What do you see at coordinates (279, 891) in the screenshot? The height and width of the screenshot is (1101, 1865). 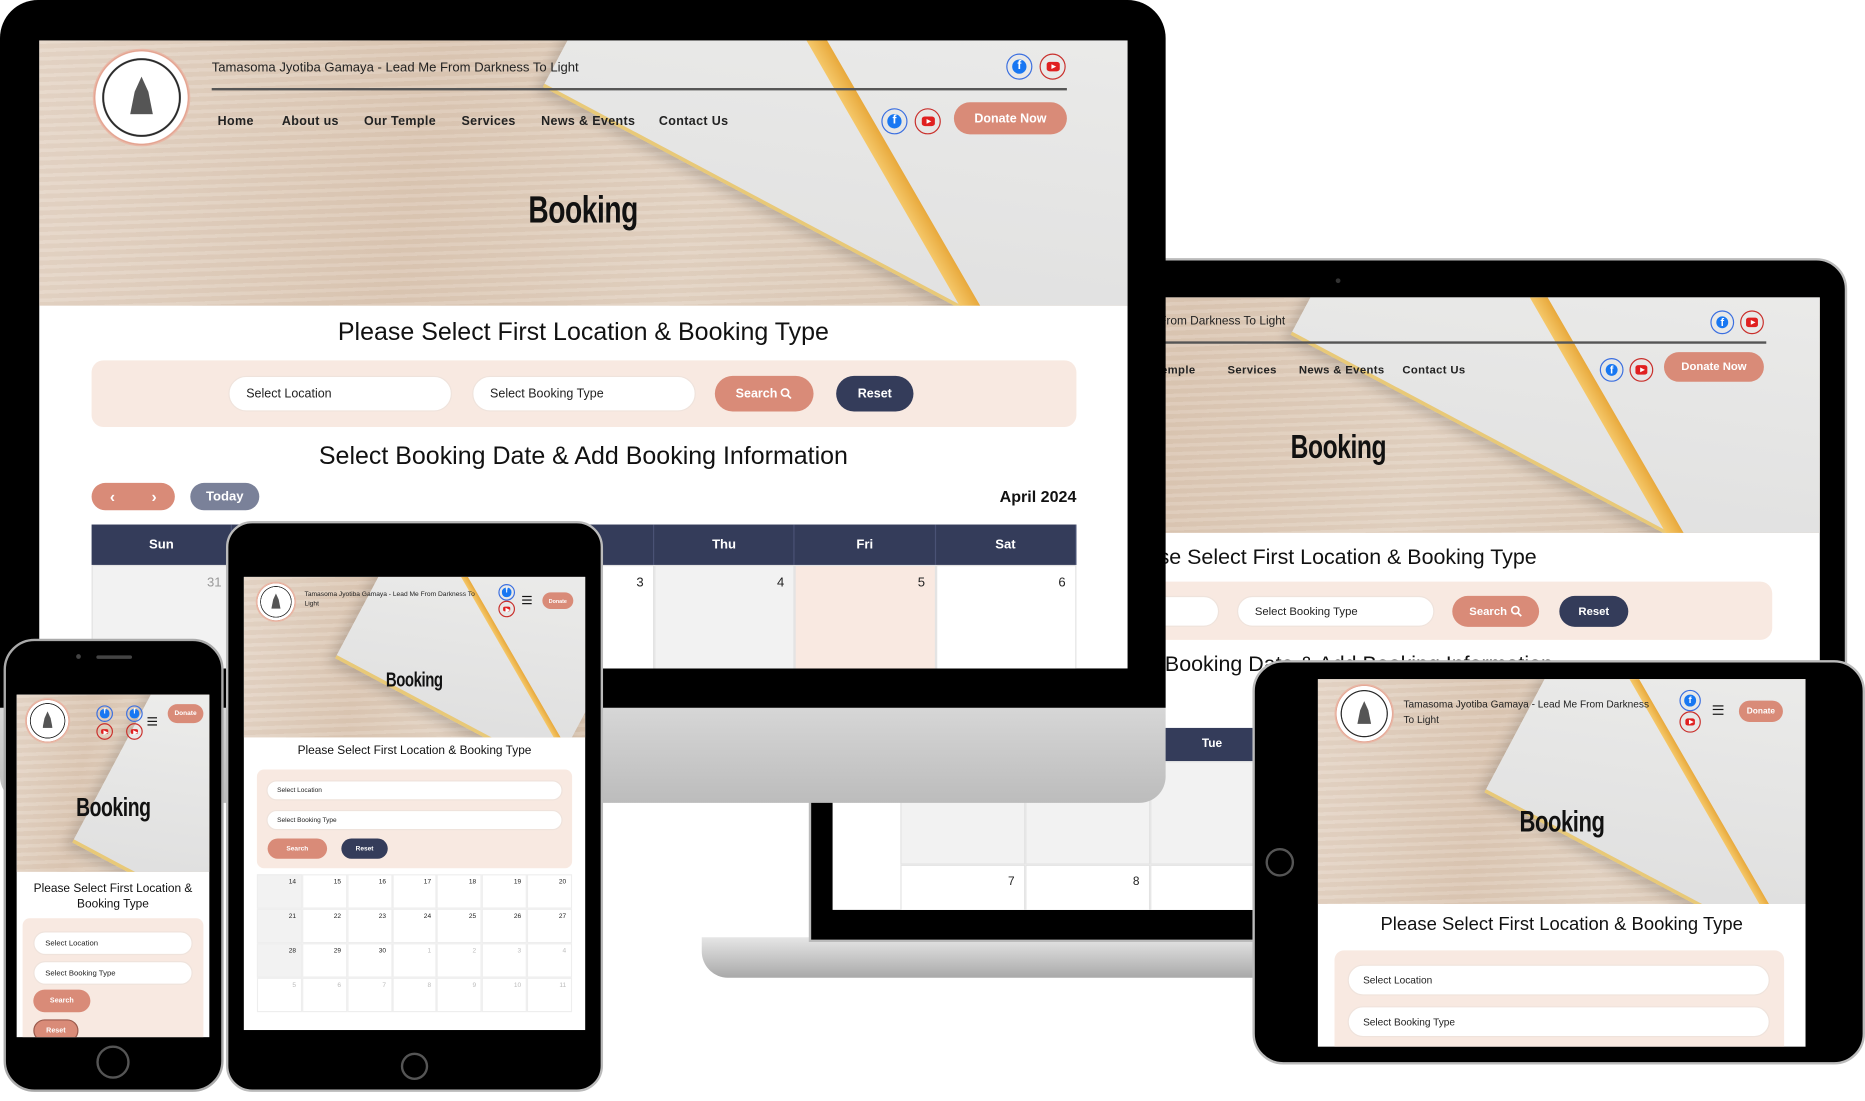 I see `day-cell: 14` at bounding box center [279, 891].